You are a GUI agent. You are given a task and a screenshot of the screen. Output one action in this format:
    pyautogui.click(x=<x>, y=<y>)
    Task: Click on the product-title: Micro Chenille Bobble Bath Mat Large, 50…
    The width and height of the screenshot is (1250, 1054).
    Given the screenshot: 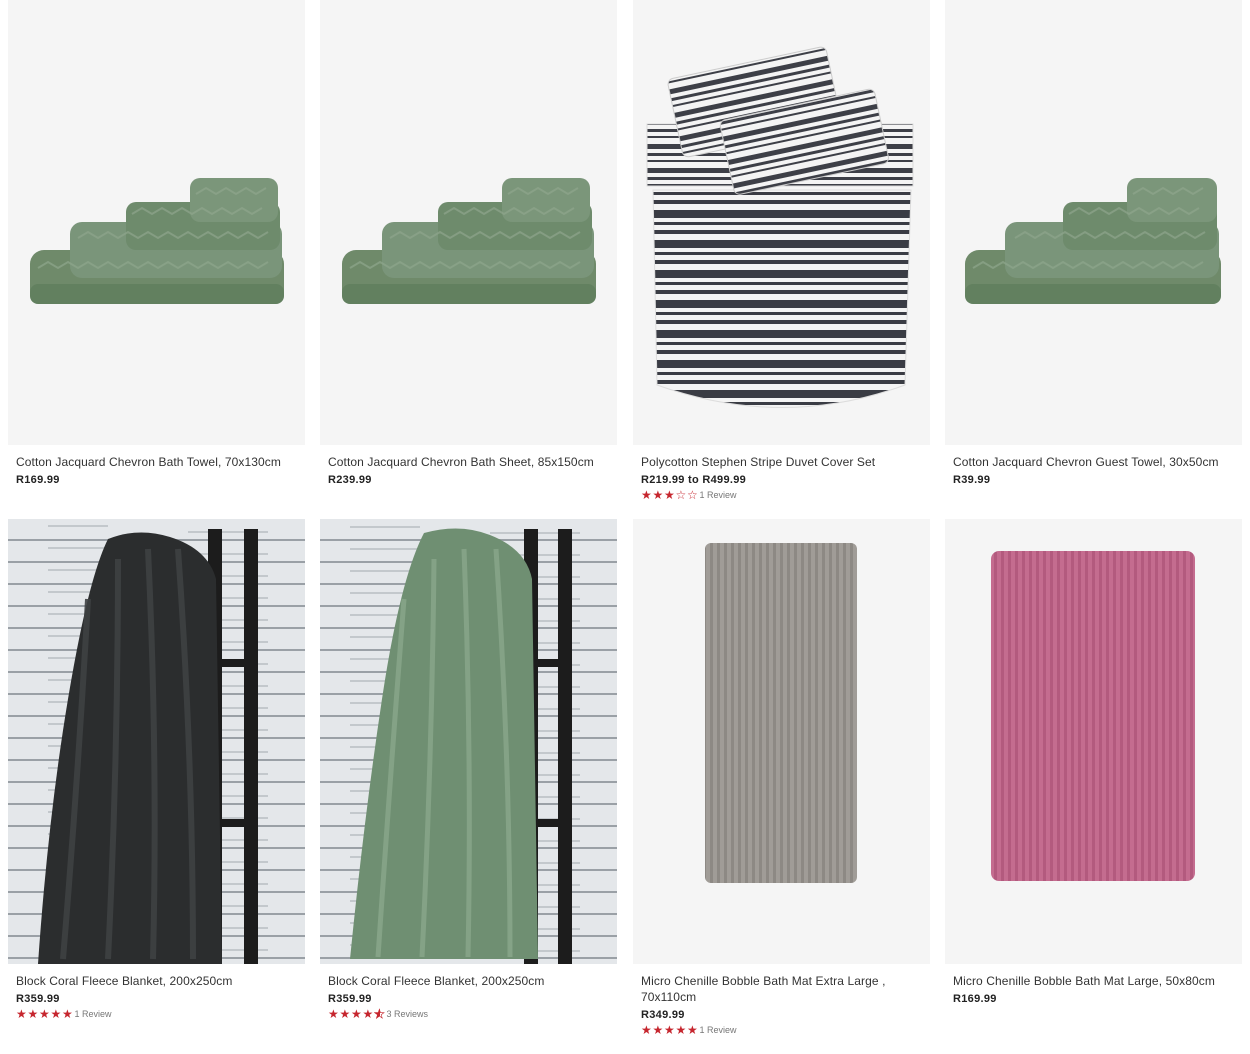 What is the action you would take?
    pyautogui.click(x=1088, y=981)
    